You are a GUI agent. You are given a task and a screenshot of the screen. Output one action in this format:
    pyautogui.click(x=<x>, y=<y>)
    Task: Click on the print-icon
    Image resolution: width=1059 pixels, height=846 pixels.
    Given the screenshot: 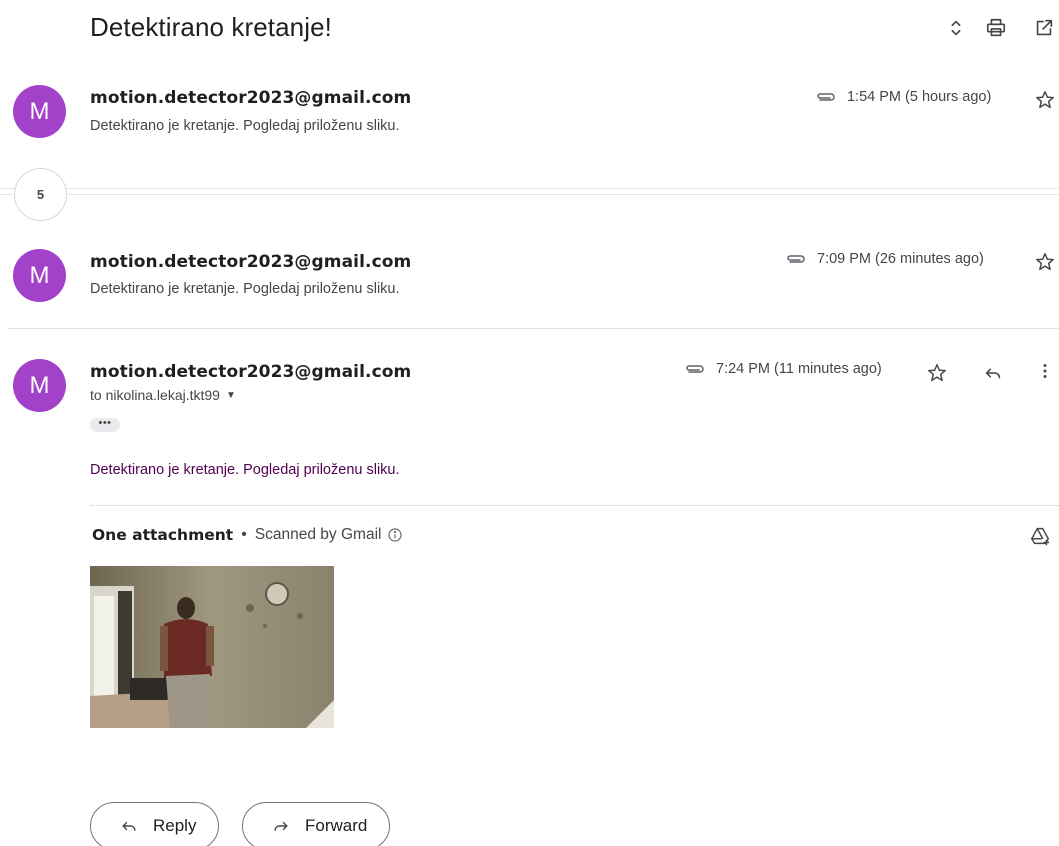 What is the action you would take?
    pyautogui.click(x=996, y=28)
    